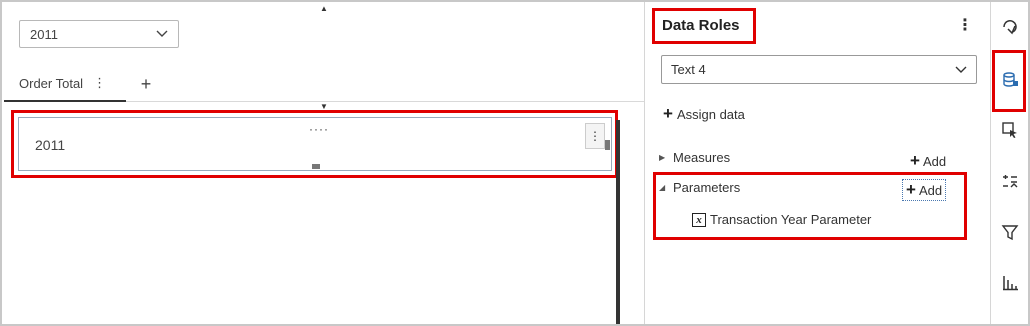  Describe the element at coordinates (618, 222) in the screenshot. I see `canvas-divider` at that location.